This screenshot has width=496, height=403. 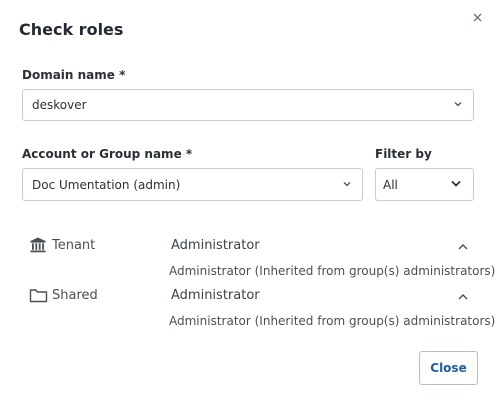 I want to click on account-value: Doc Umentation (admin), so click(x=106, y=184).